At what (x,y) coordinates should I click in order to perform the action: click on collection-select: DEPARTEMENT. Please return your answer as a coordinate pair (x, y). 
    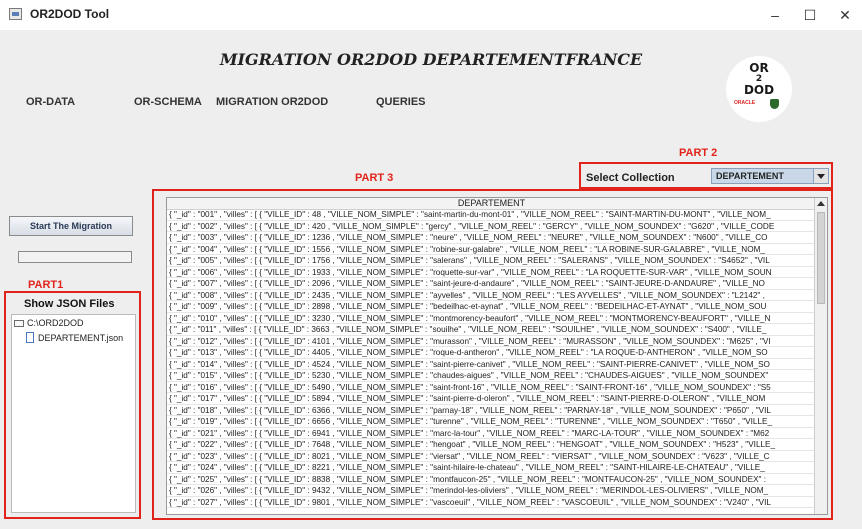
    Looking at the image, I should click on (770, 176).